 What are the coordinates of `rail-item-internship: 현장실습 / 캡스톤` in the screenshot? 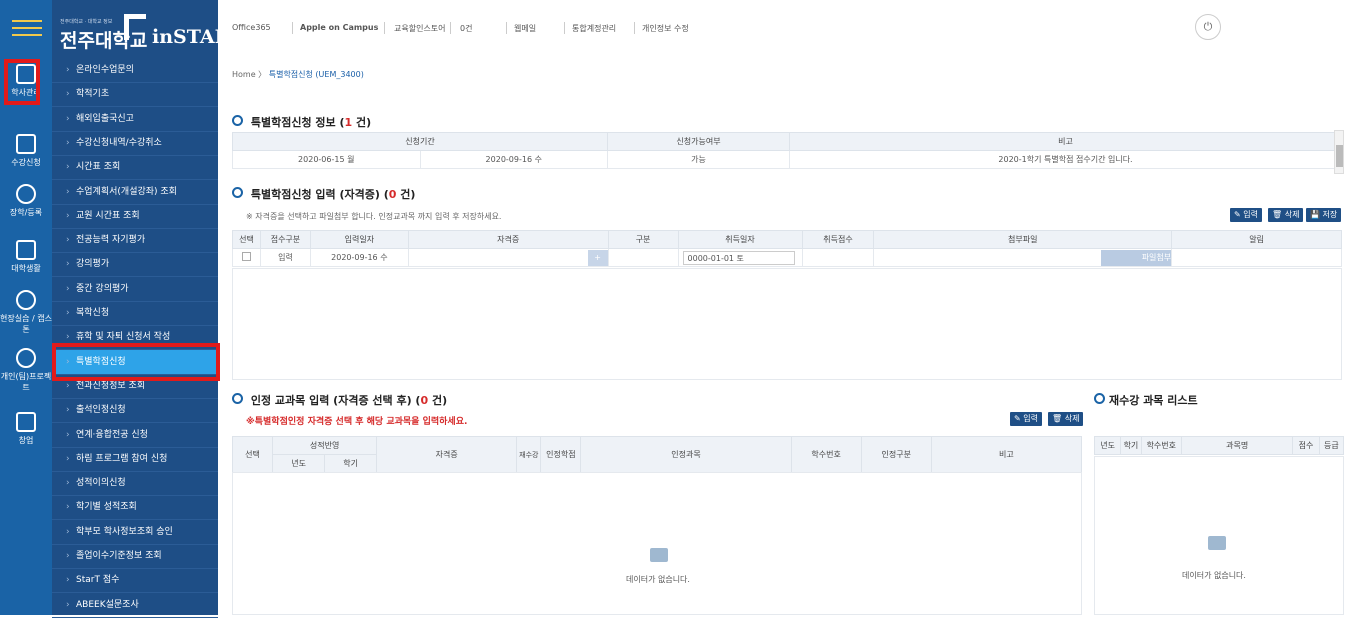 It's located at (26, 309).